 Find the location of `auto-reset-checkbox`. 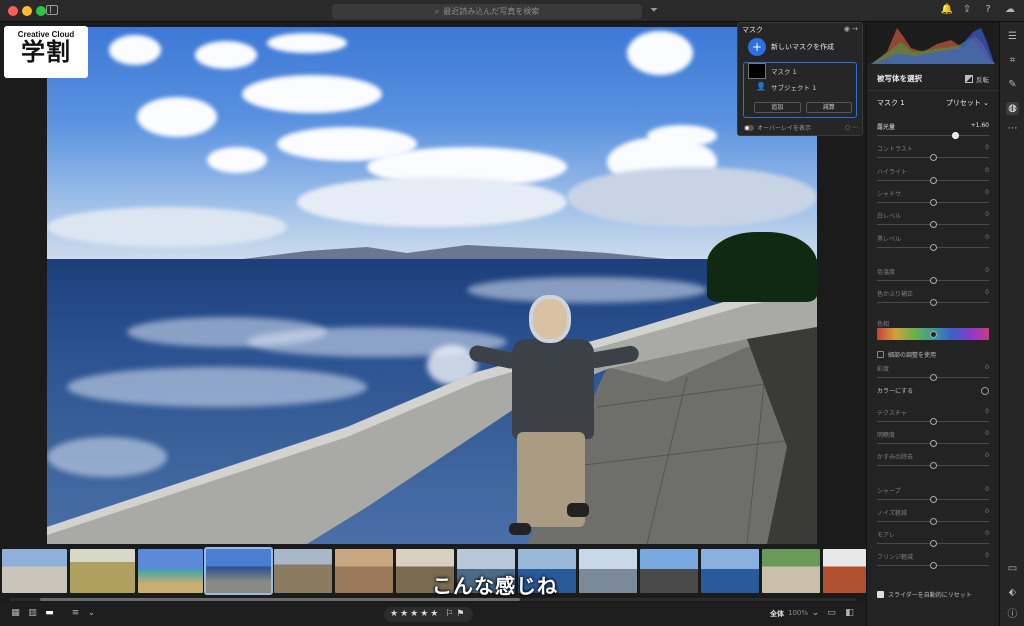

auto-reset-checkbox is located at coordinates (880, 594).